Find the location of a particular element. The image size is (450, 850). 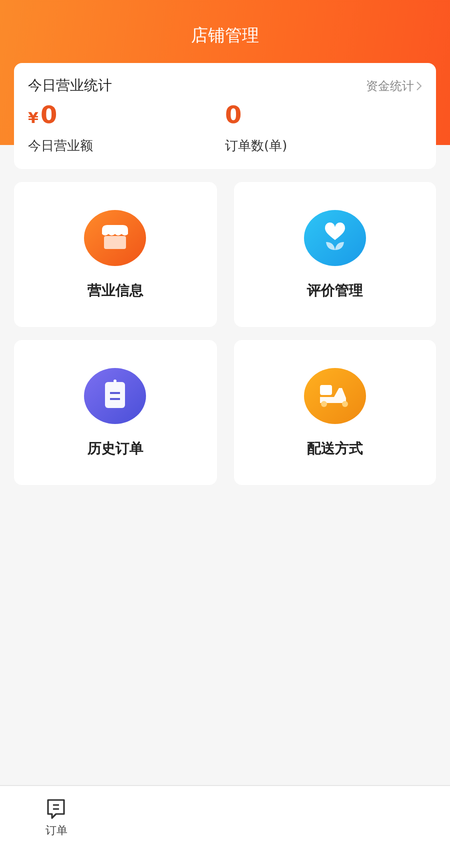

menu-tile: 配送方式 is located at coordinates (335, 412).